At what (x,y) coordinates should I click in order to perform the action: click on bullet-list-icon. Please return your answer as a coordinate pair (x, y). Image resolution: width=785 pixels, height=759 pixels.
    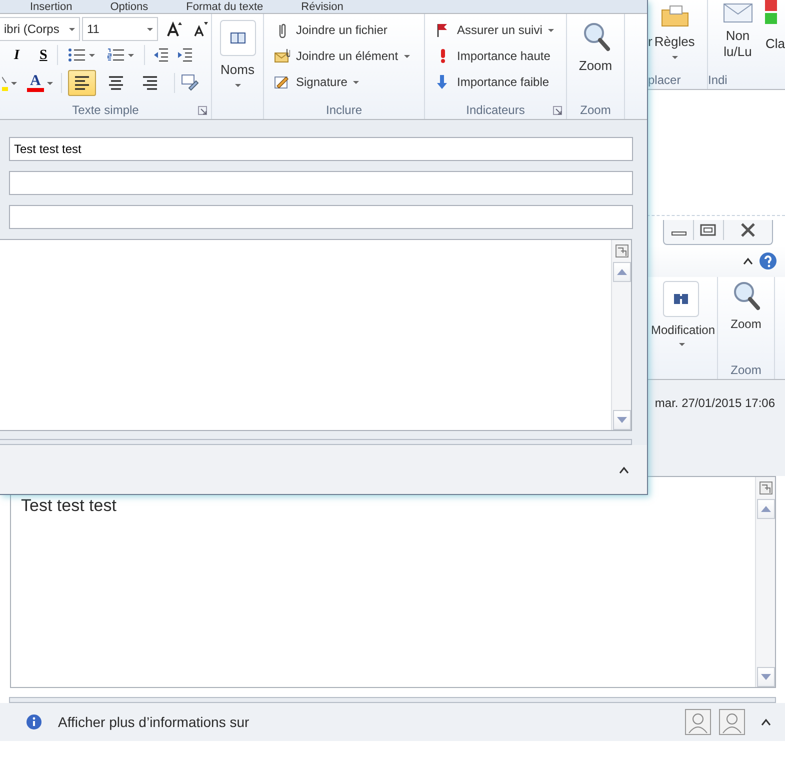
    Looking at the image, I should click on (77, 55).